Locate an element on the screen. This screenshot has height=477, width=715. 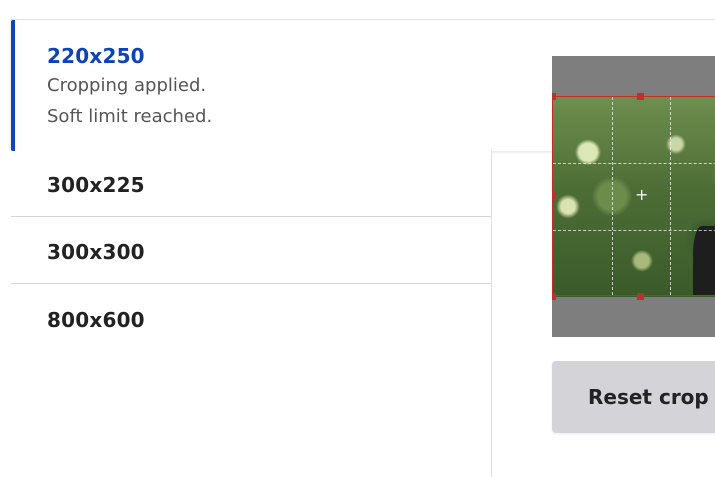
crop-handle-bottom-left is located at coordinates (554, 296).